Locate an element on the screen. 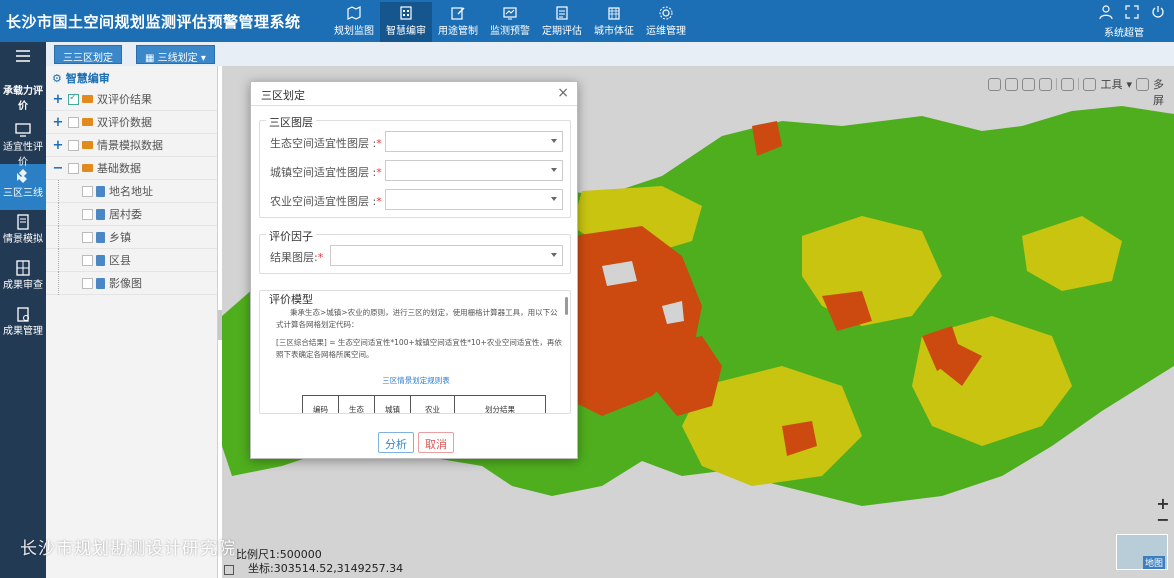  tab-three-lines: ▦ 三线划定 ▾ is located at coordinates (175, 54).